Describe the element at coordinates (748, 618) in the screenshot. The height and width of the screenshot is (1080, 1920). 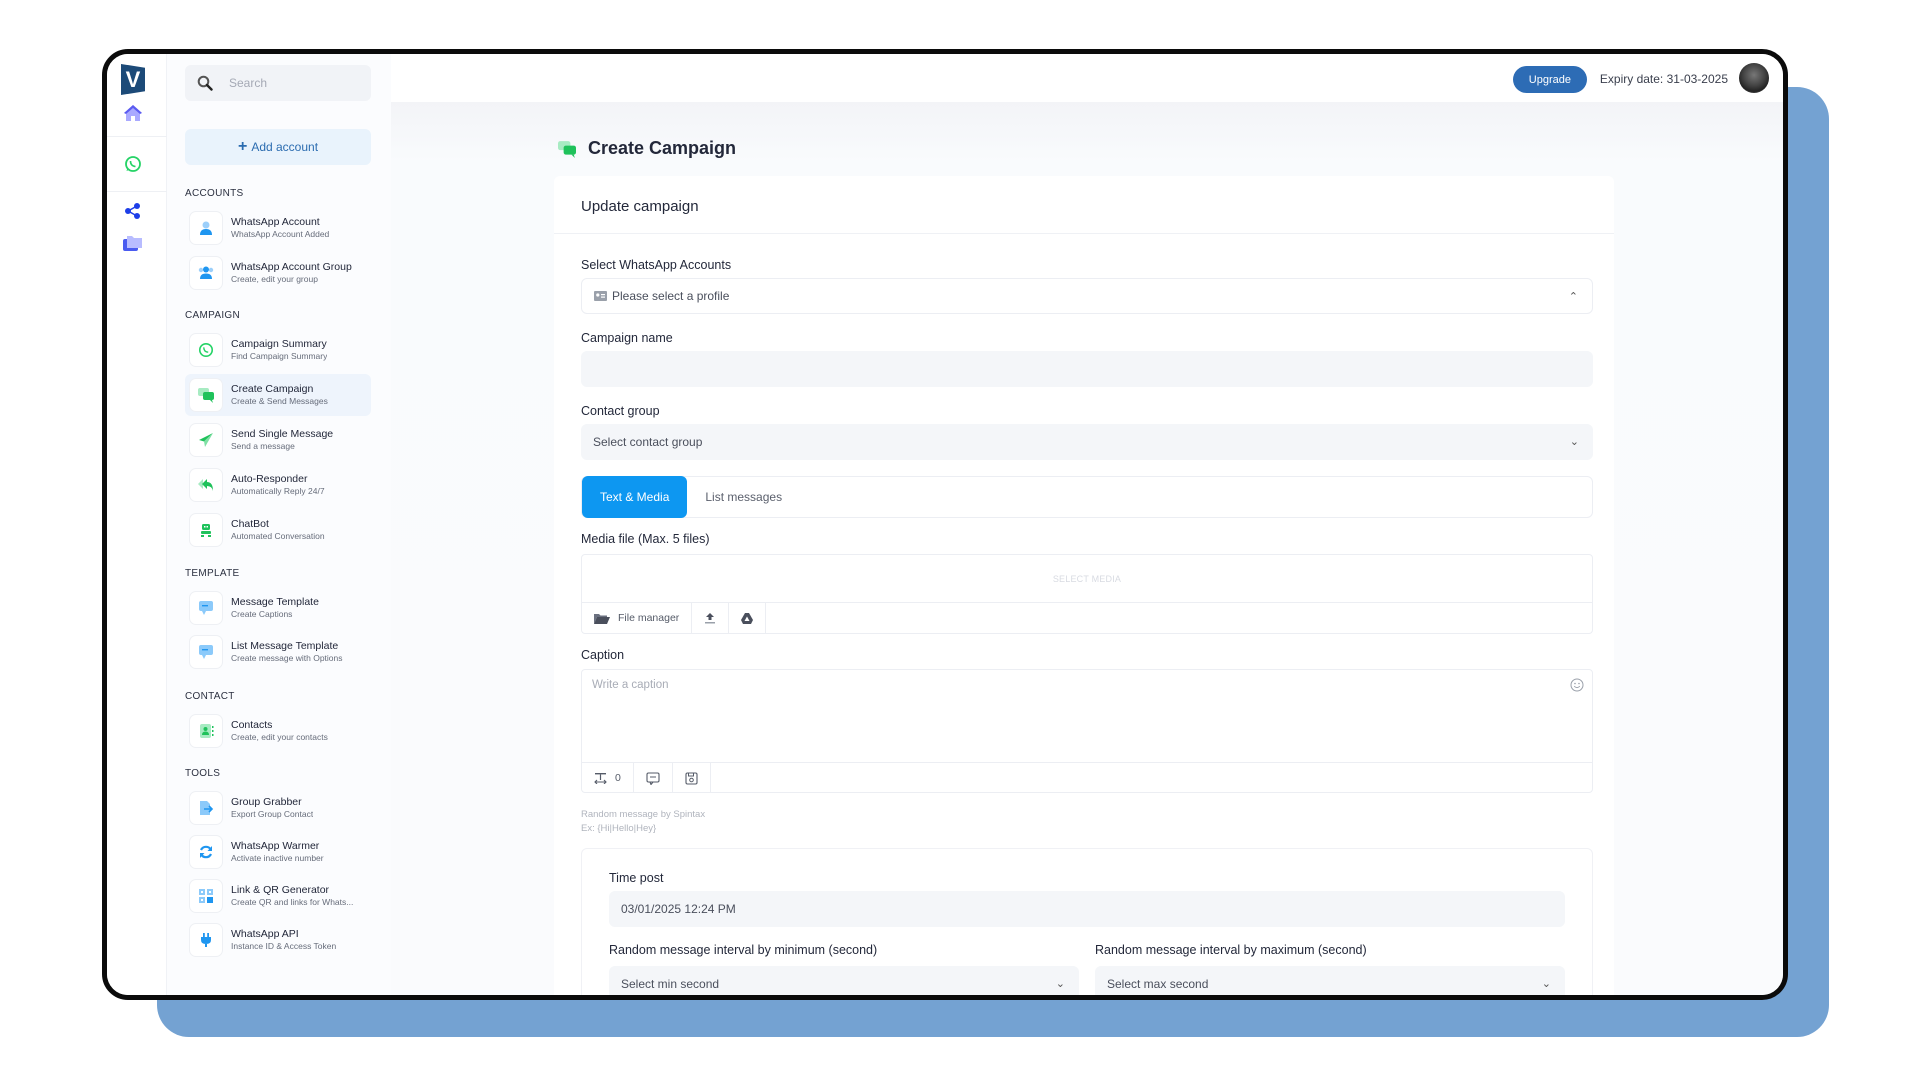
I see `google-drive-button` at that location.